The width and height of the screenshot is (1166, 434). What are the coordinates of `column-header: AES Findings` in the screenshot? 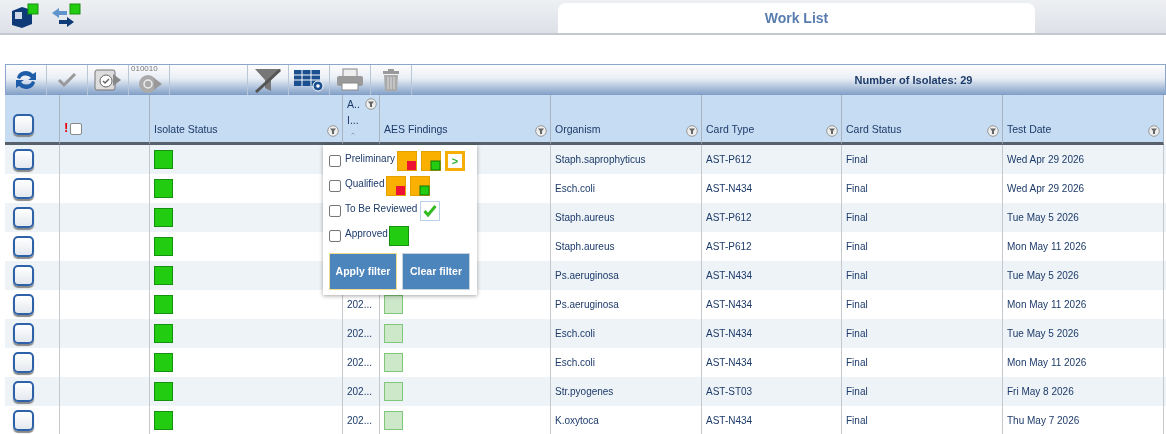 It's located at (416, 129).